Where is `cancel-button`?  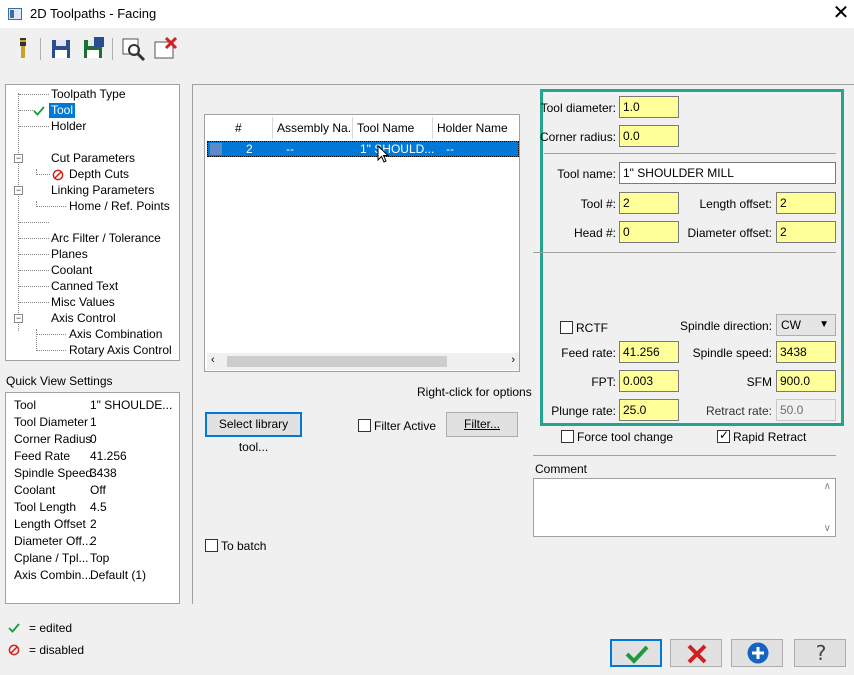
cancel-button is located at coordinates (696, 653).